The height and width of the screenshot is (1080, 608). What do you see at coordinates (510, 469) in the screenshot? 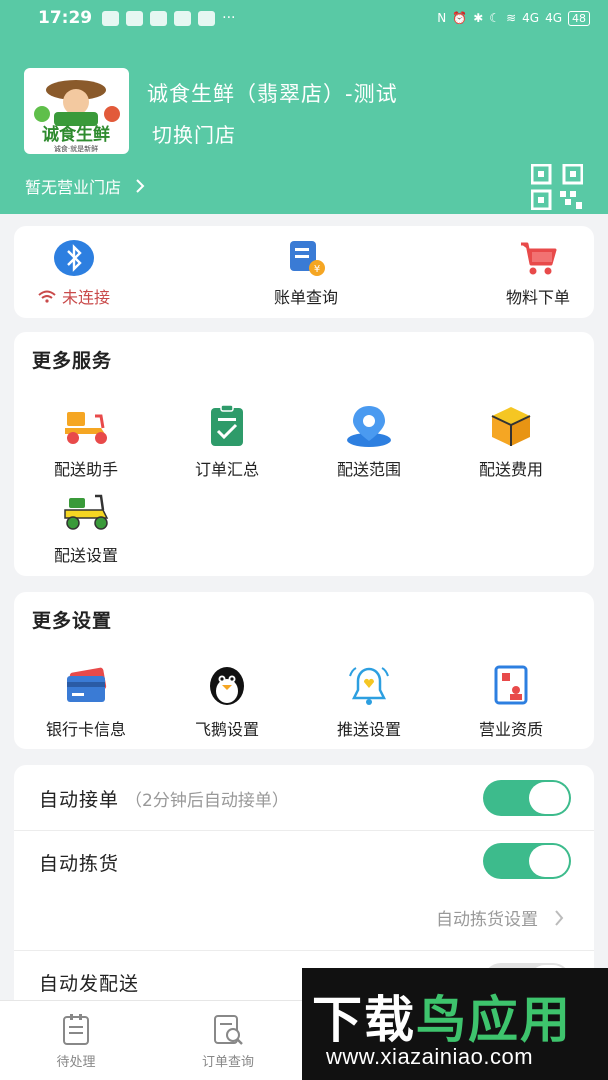
I see `delivery-fee-label: 配送费用` at bounding box center [510, 469].